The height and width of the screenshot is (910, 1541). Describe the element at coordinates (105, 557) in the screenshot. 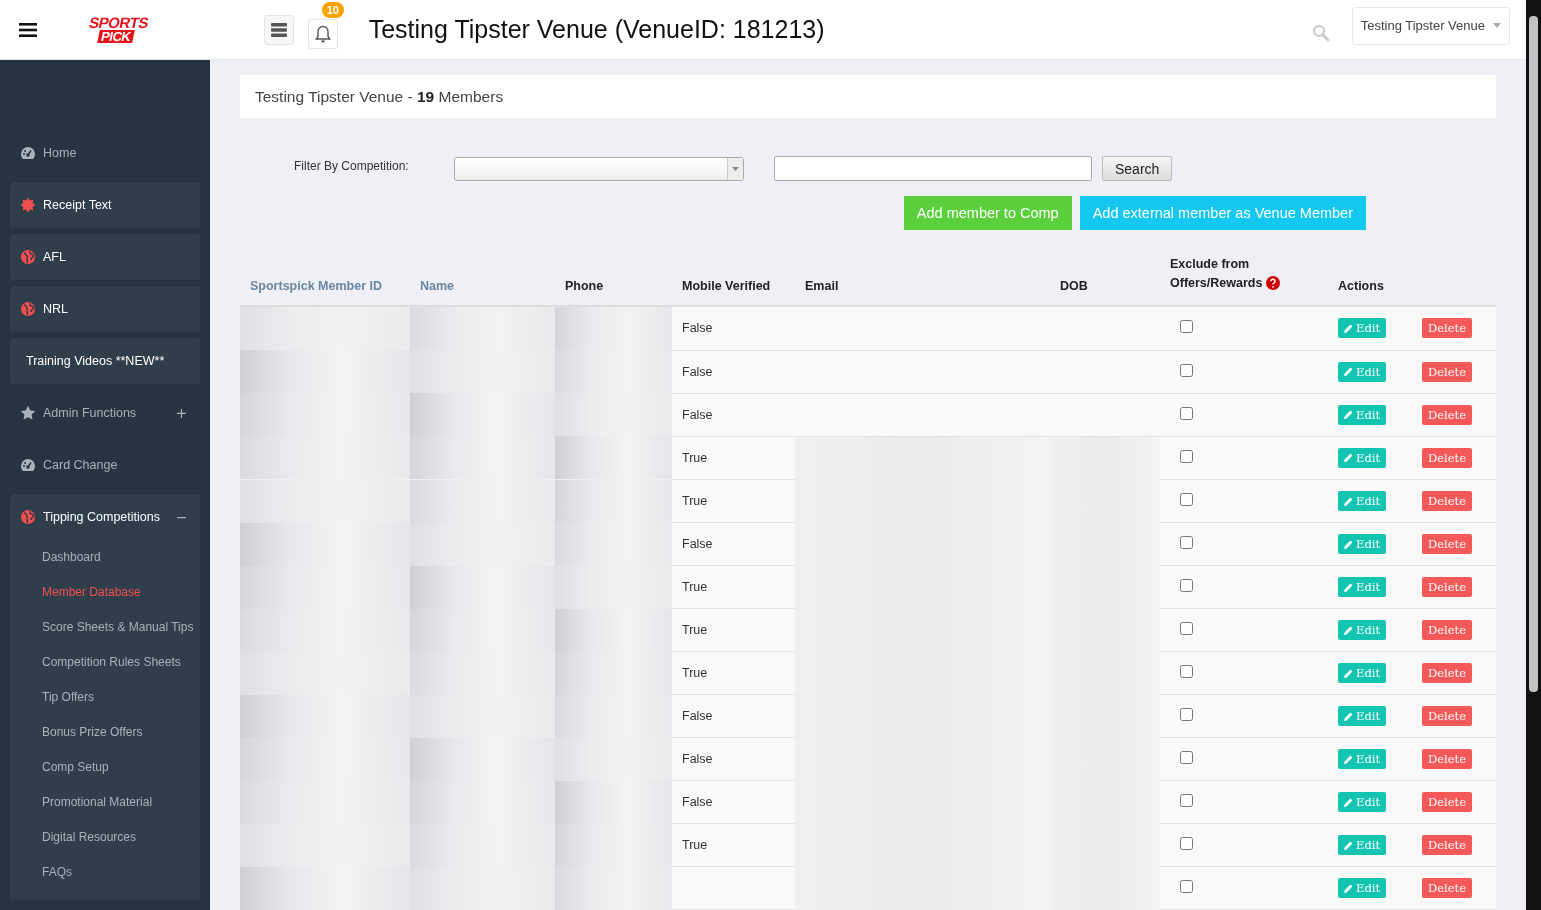

I see `submenu-item: Dashboard` at that location.